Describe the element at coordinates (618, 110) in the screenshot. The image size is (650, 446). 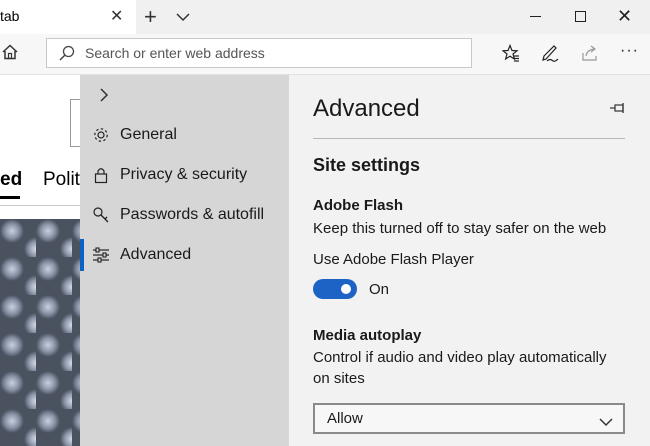
I see `pin-icon` at that location.